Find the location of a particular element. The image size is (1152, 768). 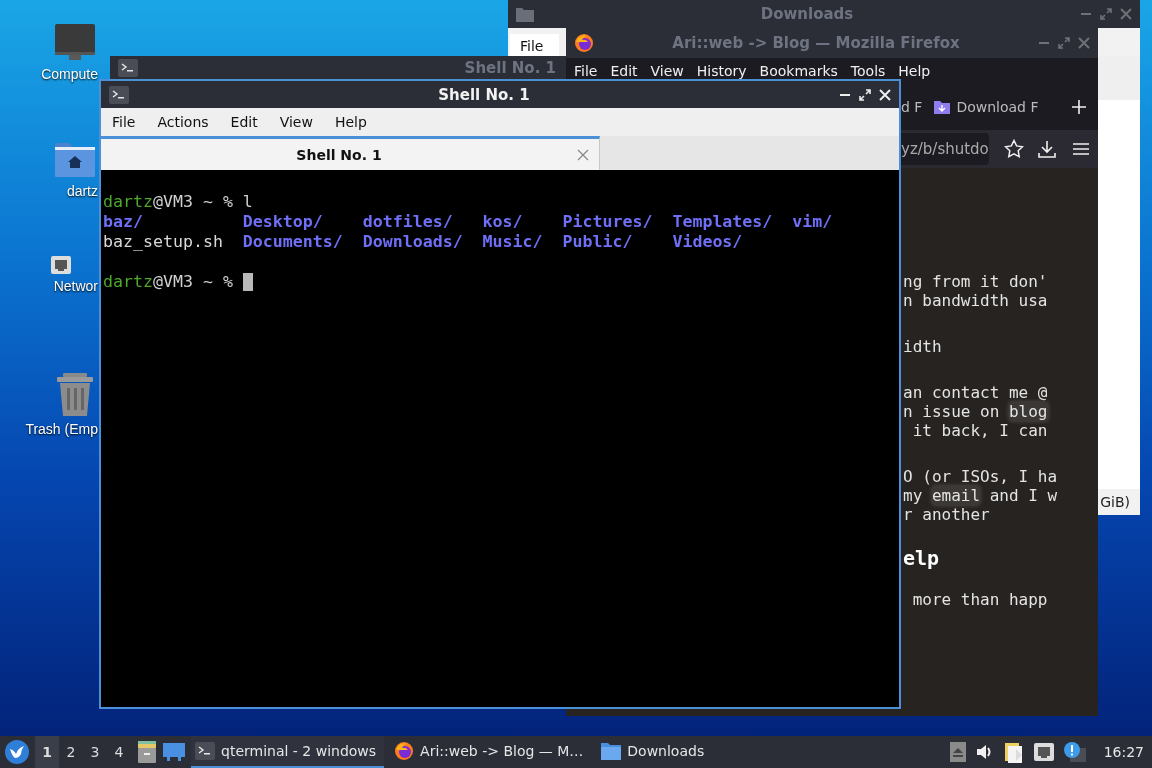

clipboard-icon is located at coordinates (1013, 752).